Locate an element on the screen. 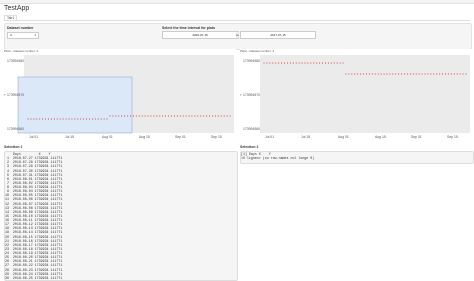  selection2-line: <0 lignes> (ou row.names nul longe 0) is located at coordinates (278, 158).